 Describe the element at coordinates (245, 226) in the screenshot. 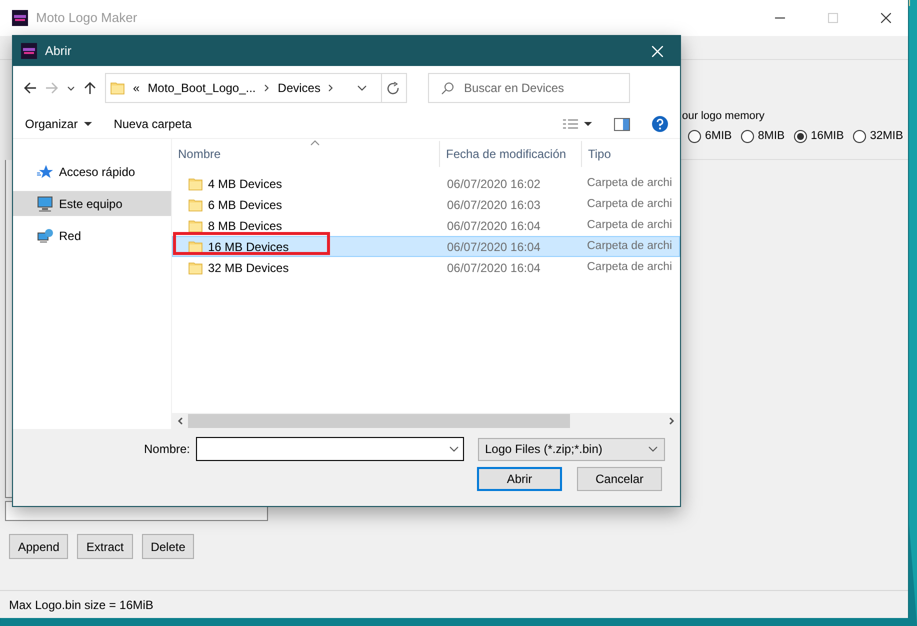

I see `file-name: 8 MB Devices` at that location.